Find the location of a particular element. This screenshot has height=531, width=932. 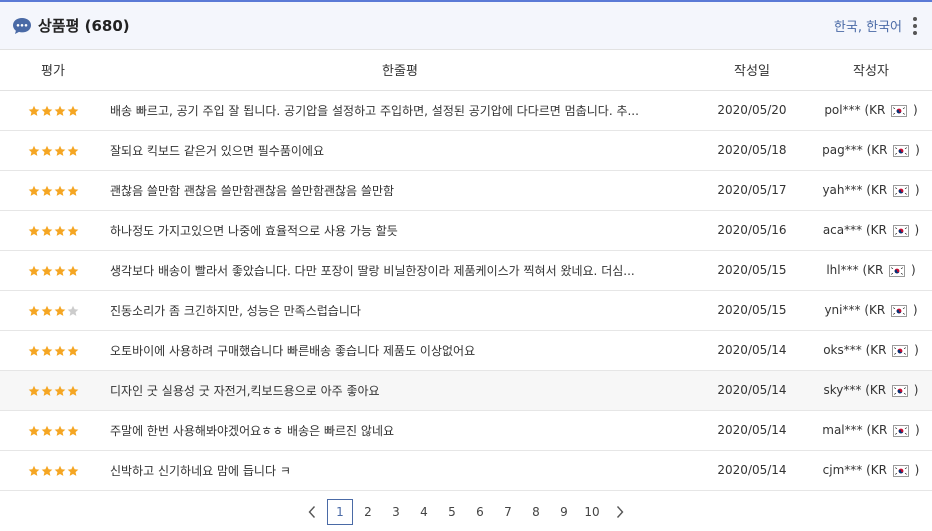

review-author: mal*** (KR ) is located at coordinates (871, 430).